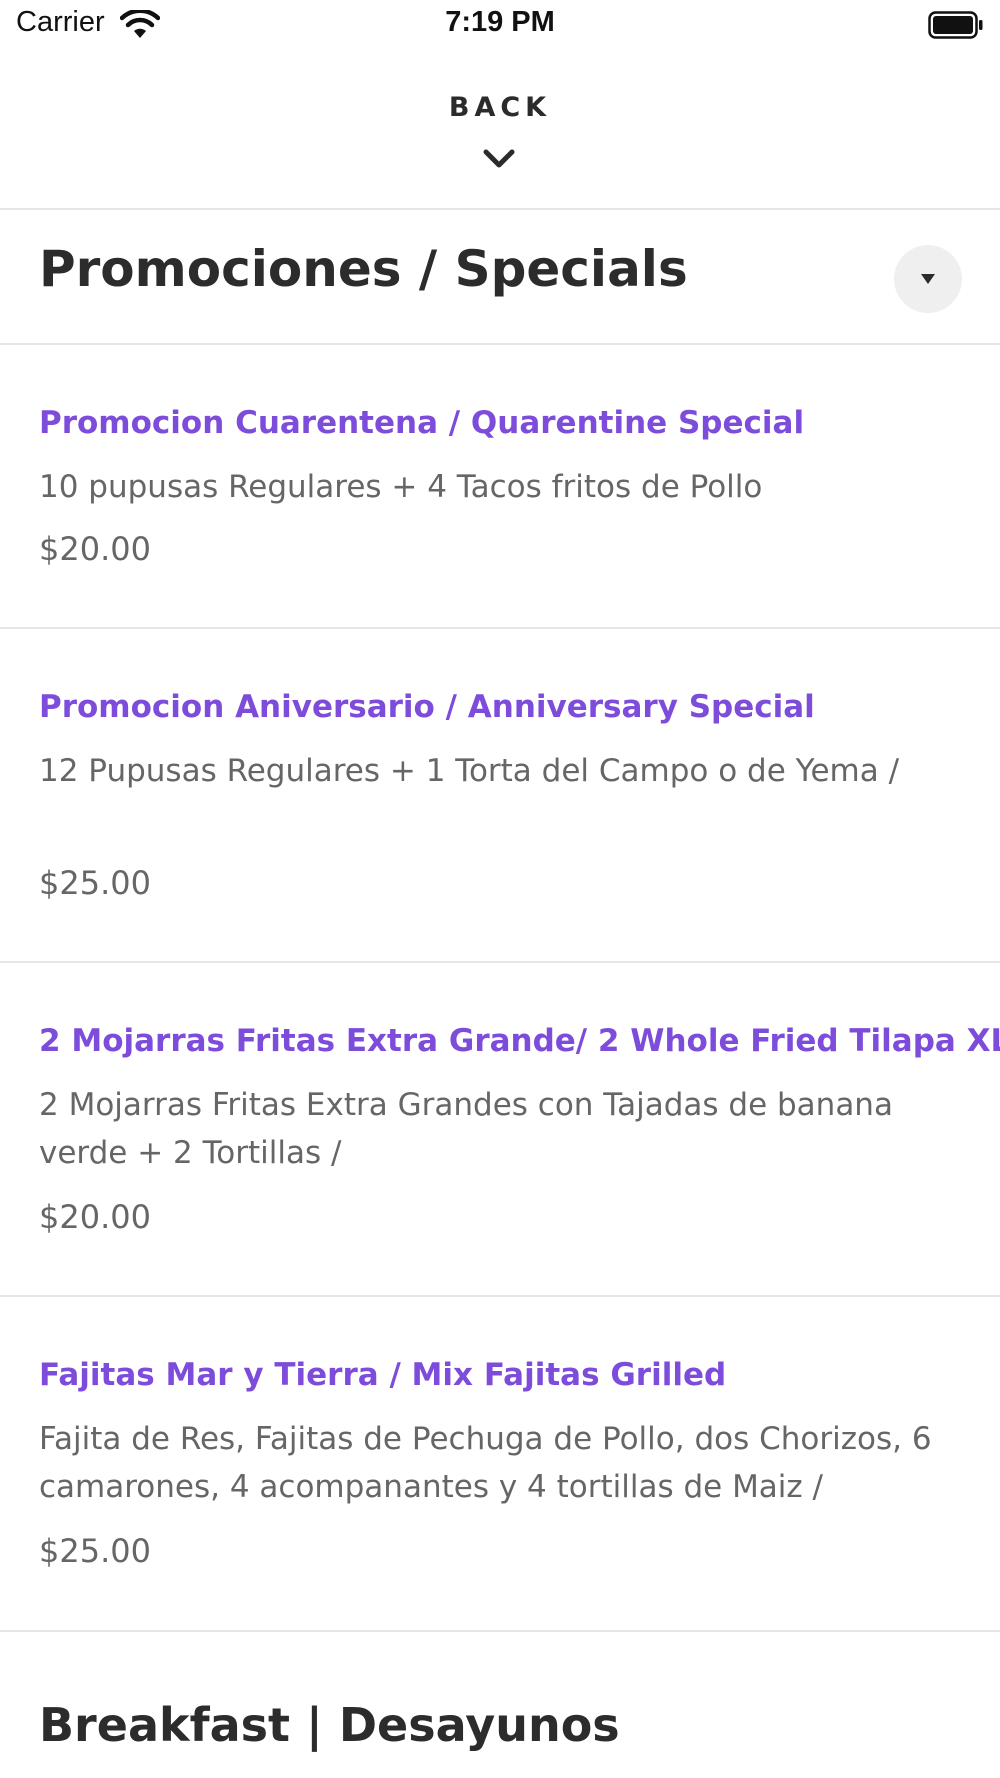  I want to click on section-title: Breakfast | Desayunos, so click(329, 1725).